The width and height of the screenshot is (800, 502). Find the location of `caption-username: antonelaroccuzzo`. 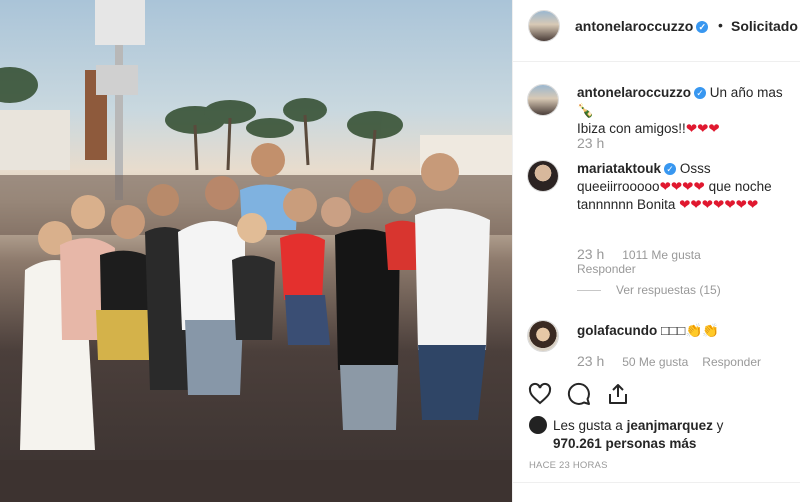

caption-username: antonelaroccuzzo is located at coordinates (634, 92).